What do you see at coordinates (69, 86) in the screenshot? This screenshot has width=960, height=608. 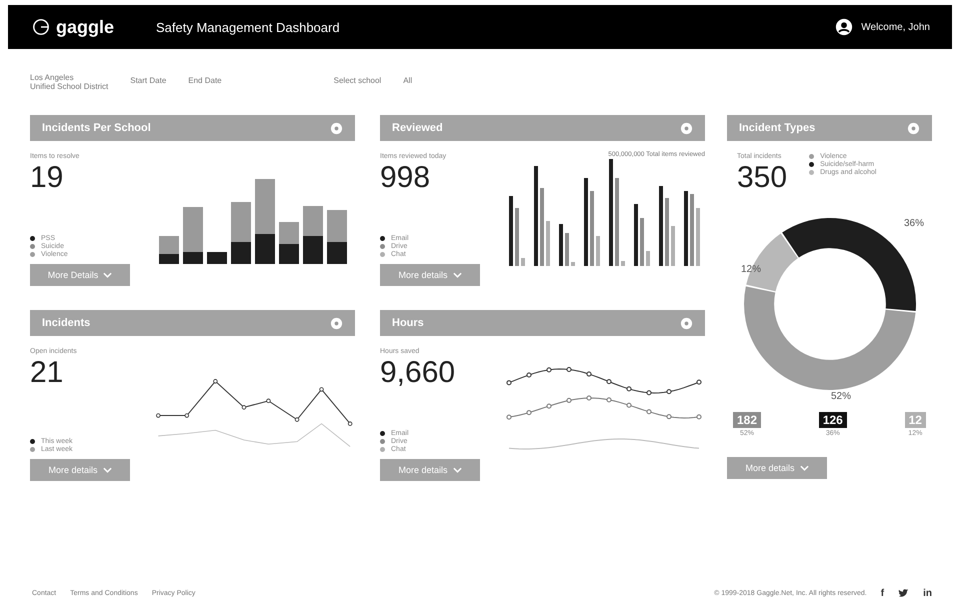 I see `district-name: Unified School District` at bounding box center [69, 86].